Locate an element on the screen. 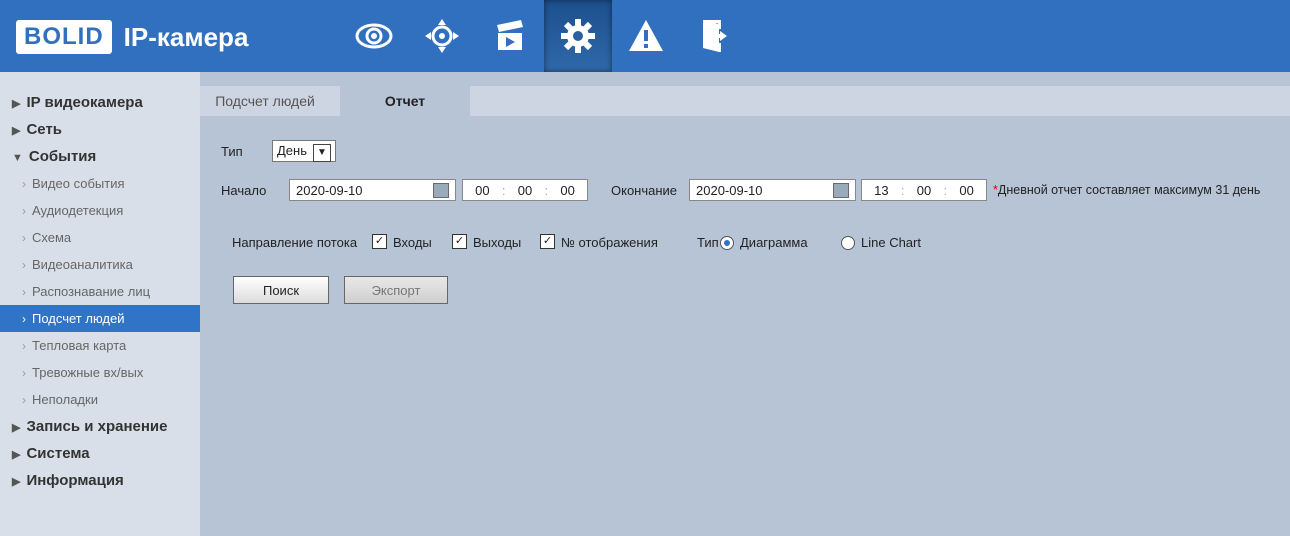  checkbox-display: ✓ is located at coordinates (547, 241).